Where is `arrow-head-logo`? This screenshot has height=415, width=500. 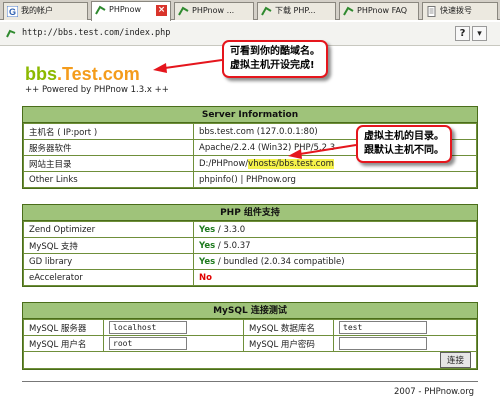
arrow-head-logo is located at coordinates (160, 68).